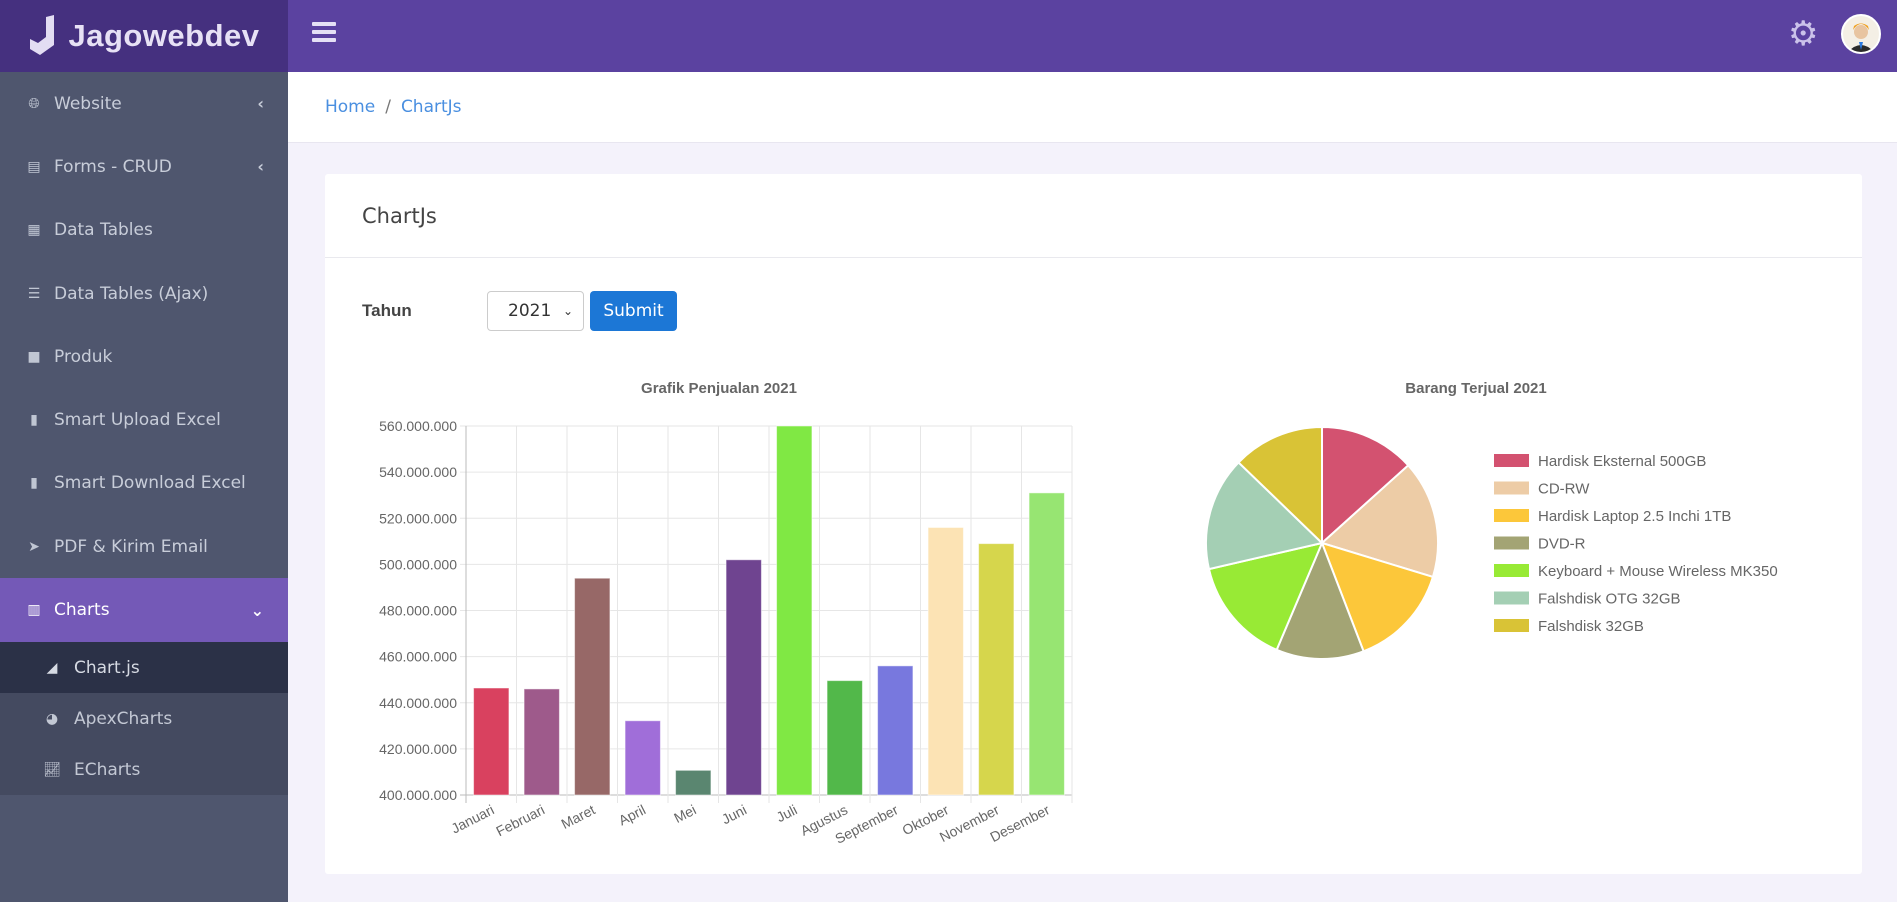 This screenshot has width=1897, height=902. I want to click on legend-label: Keyboard + Mouse Wireless MK350, so click(1658, 571).